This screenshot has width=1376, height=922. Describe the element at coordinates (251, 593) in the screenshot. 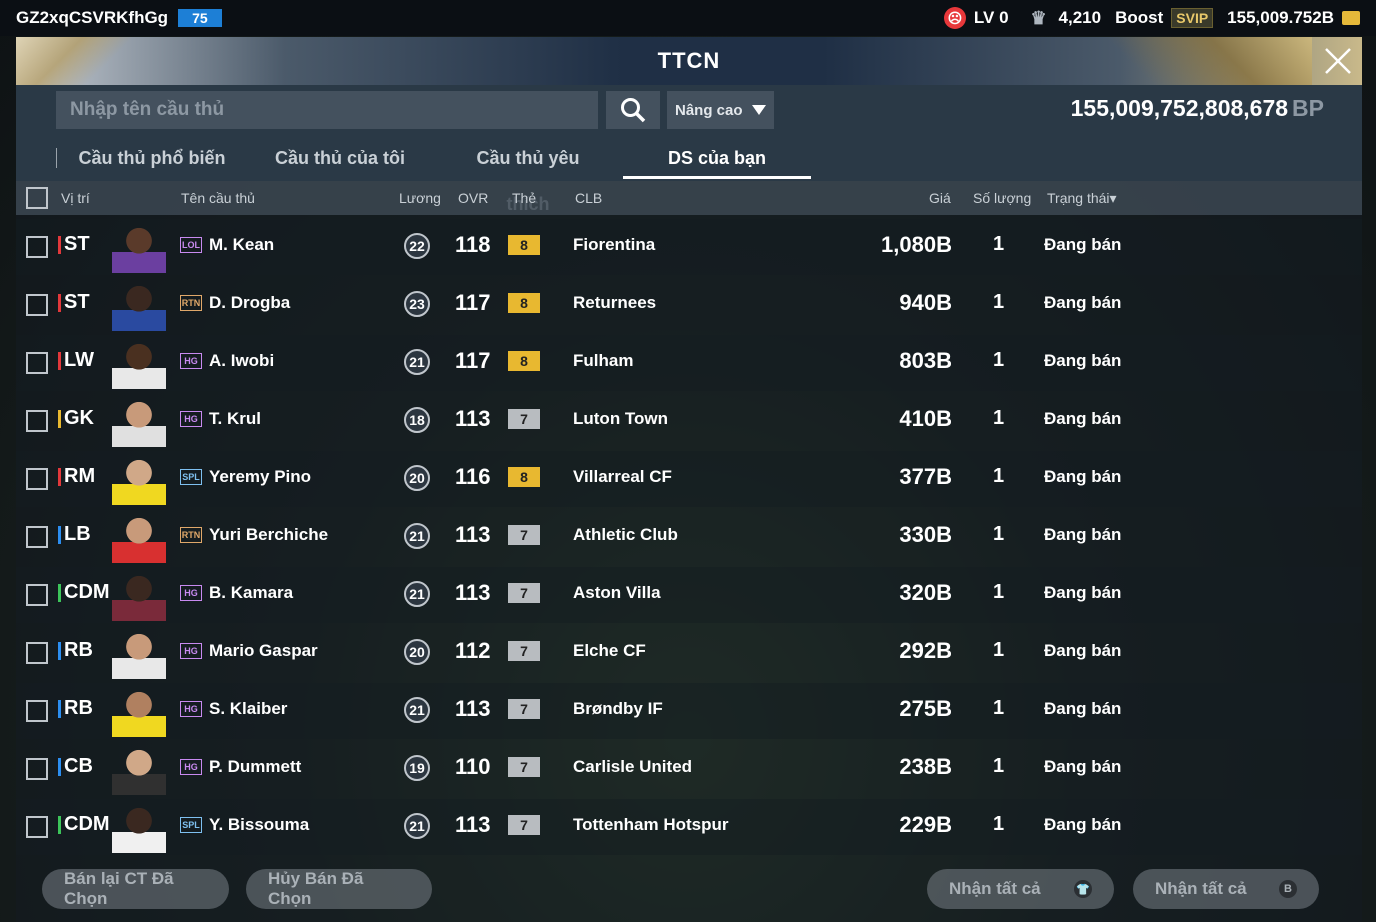

I see `player-name: B. Kamara` at that location.